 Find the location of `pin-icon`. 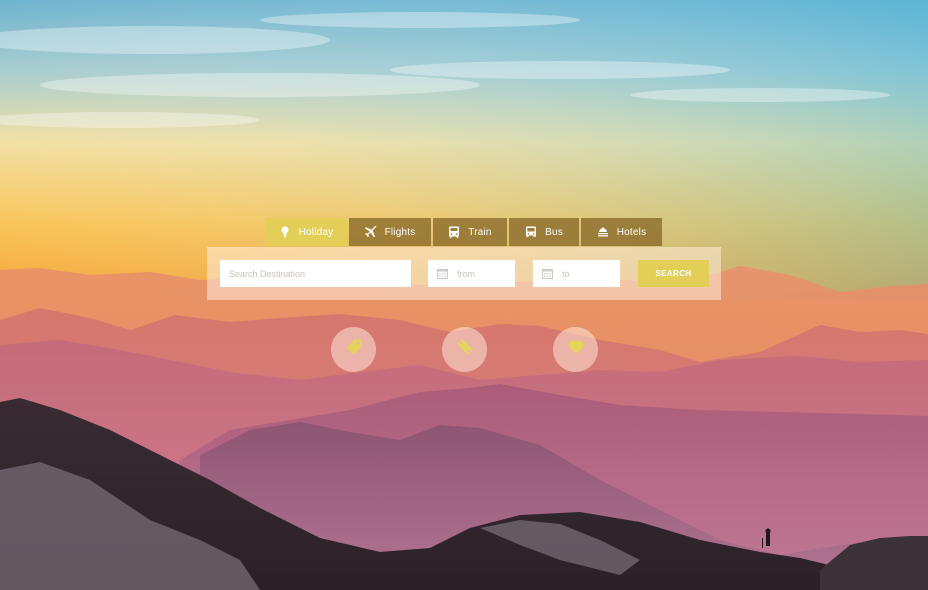

pin-icon is located at coordinates (285, 232).